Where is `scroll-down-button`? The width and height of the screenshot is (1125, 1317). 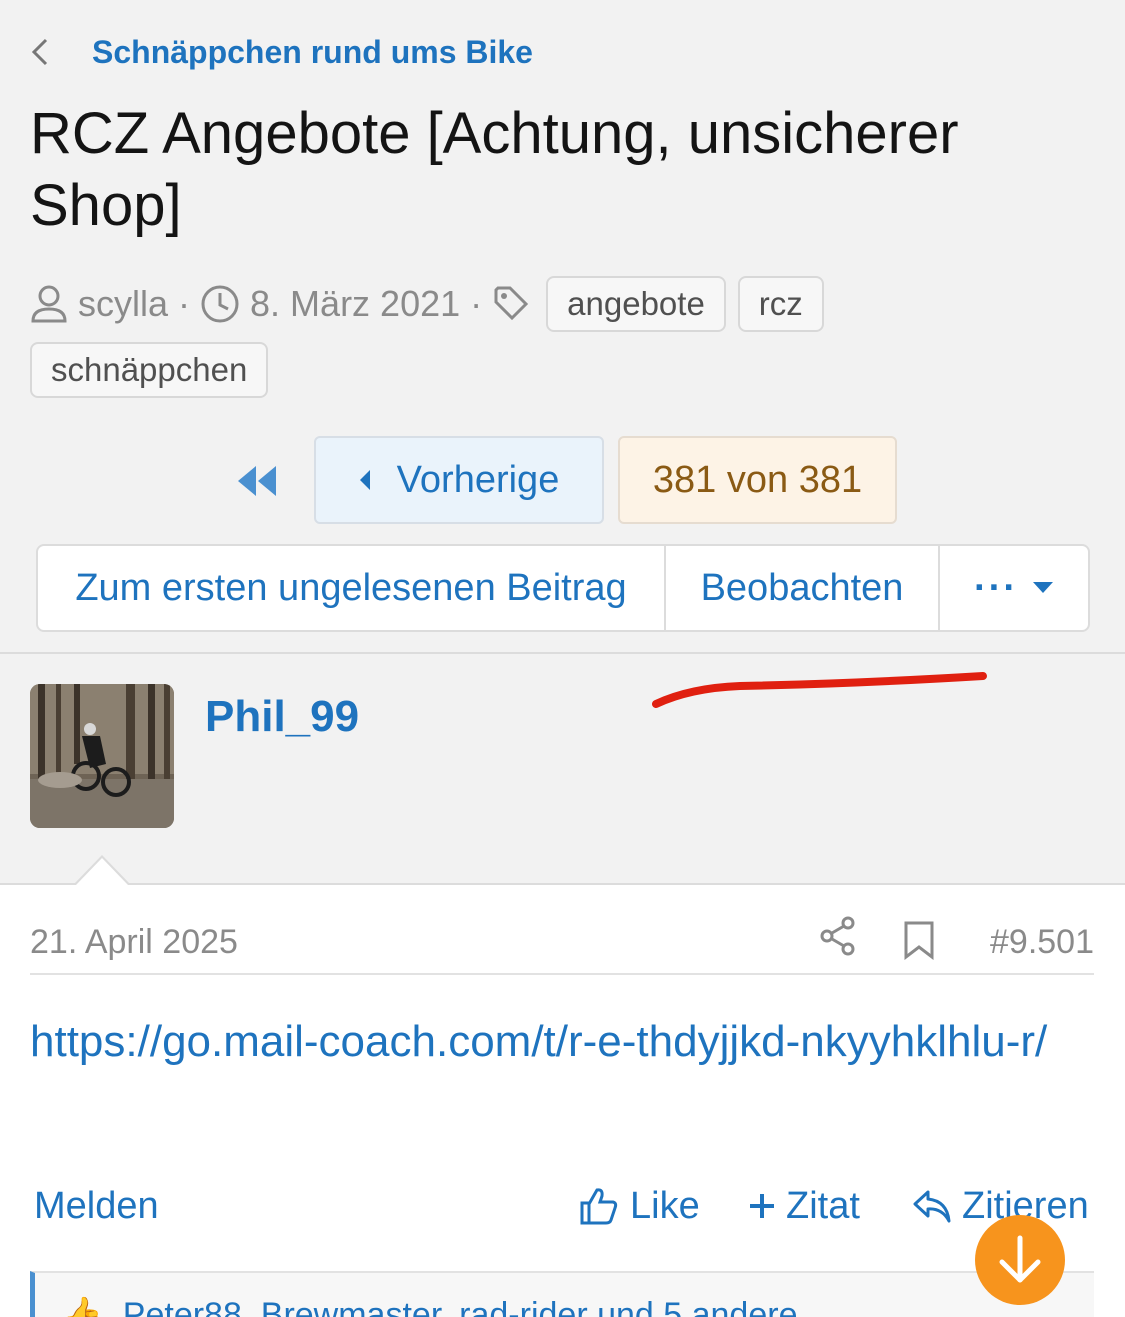 scroll-down-button is located at coordinates (1020, 1260).